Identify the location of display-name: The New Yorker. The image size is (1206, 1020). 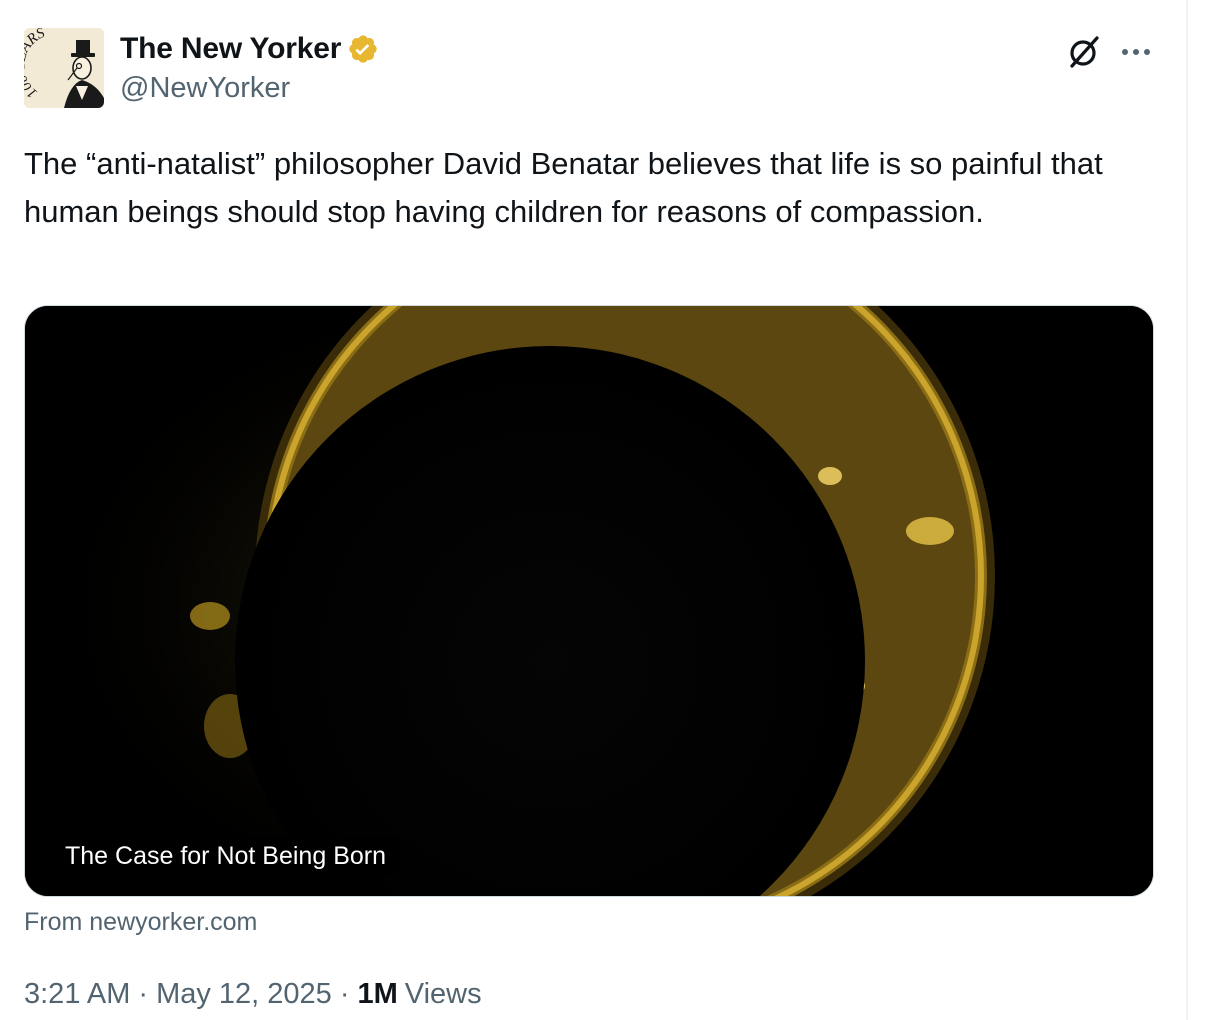
(230, 49).